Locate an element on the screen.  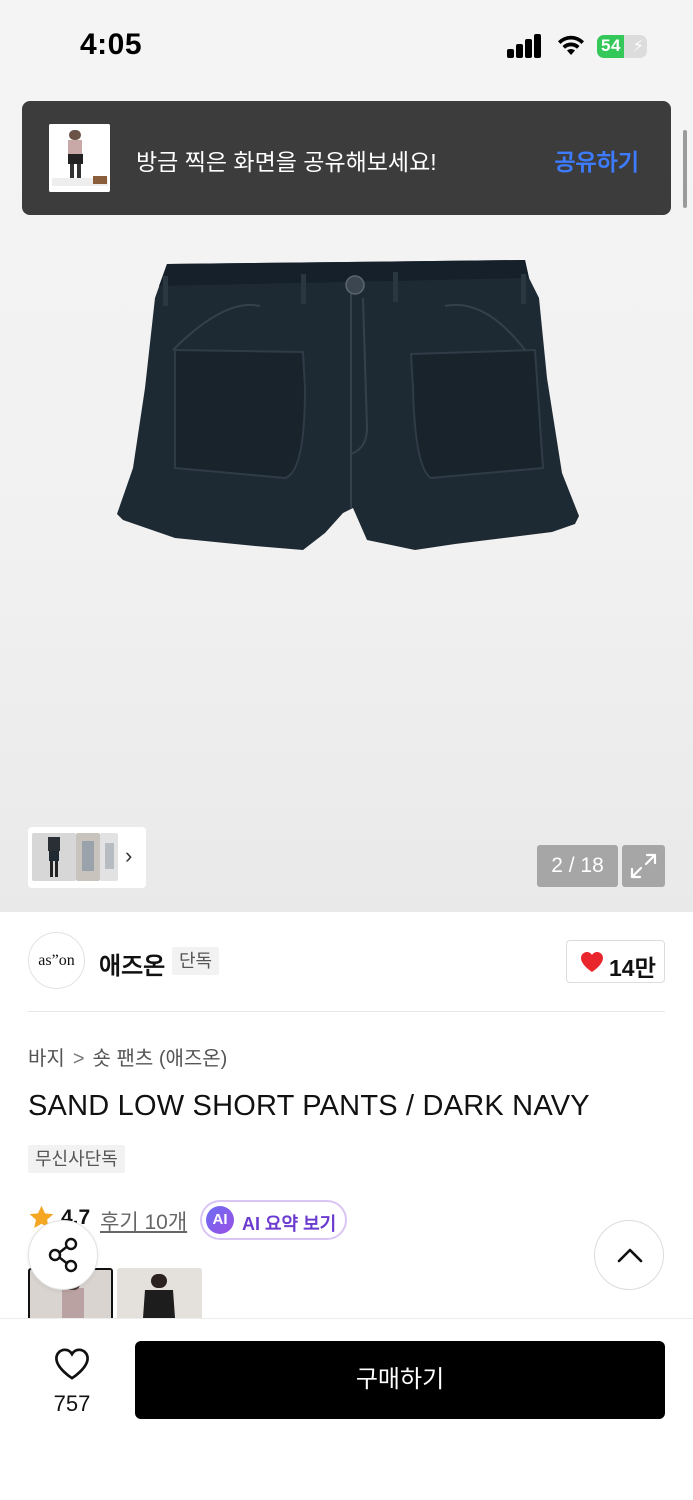
ai-summary-label: AI 요약 보기 is located at coordinates (289, 1224).